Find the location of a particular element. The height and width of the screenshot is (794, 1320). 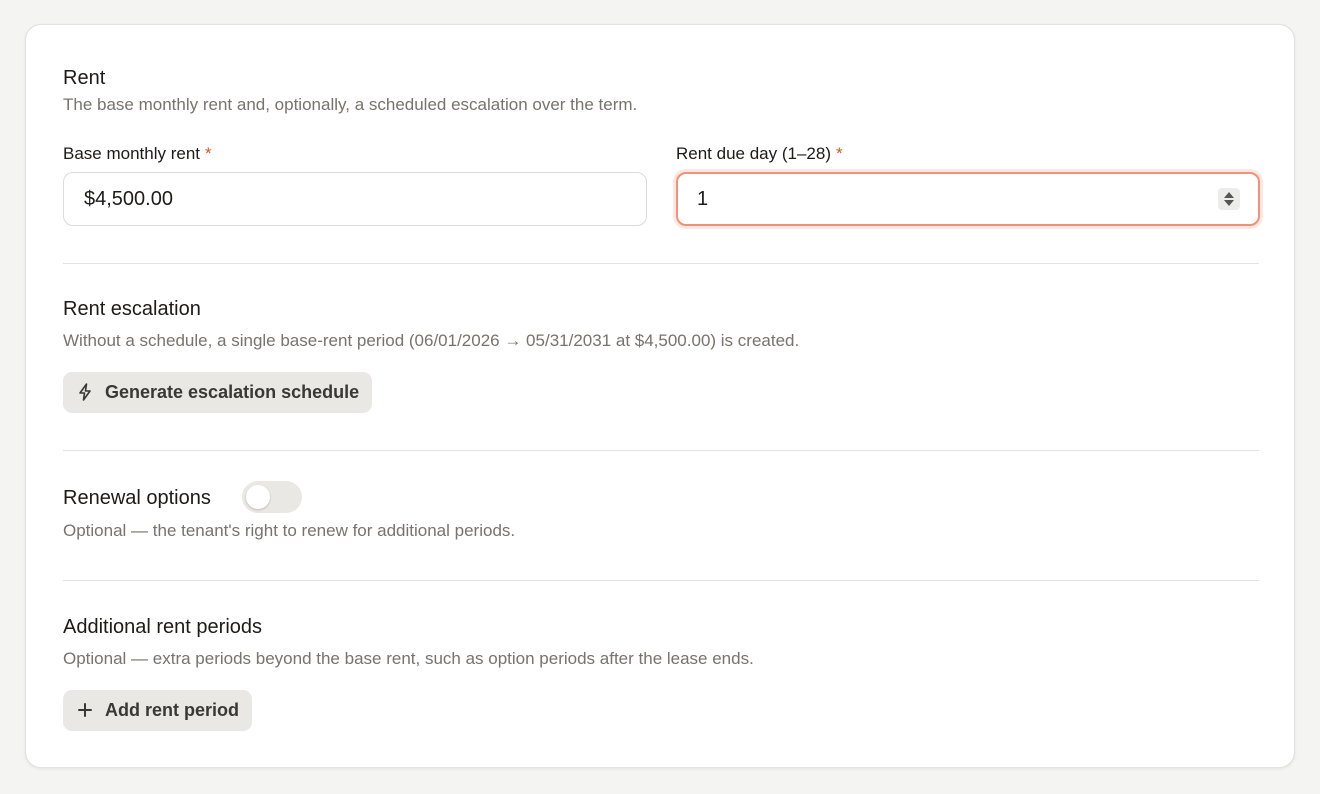

base-rent-input-value: $4,500.00 is located at coordinates (128, 199).